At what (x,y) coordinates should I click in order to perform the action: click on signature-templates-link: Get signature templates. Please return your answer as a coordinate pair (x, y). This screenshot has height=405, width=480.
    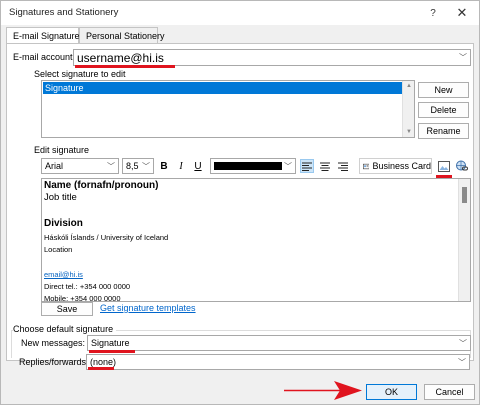
    Looking at the image, I should click on (148, 308).